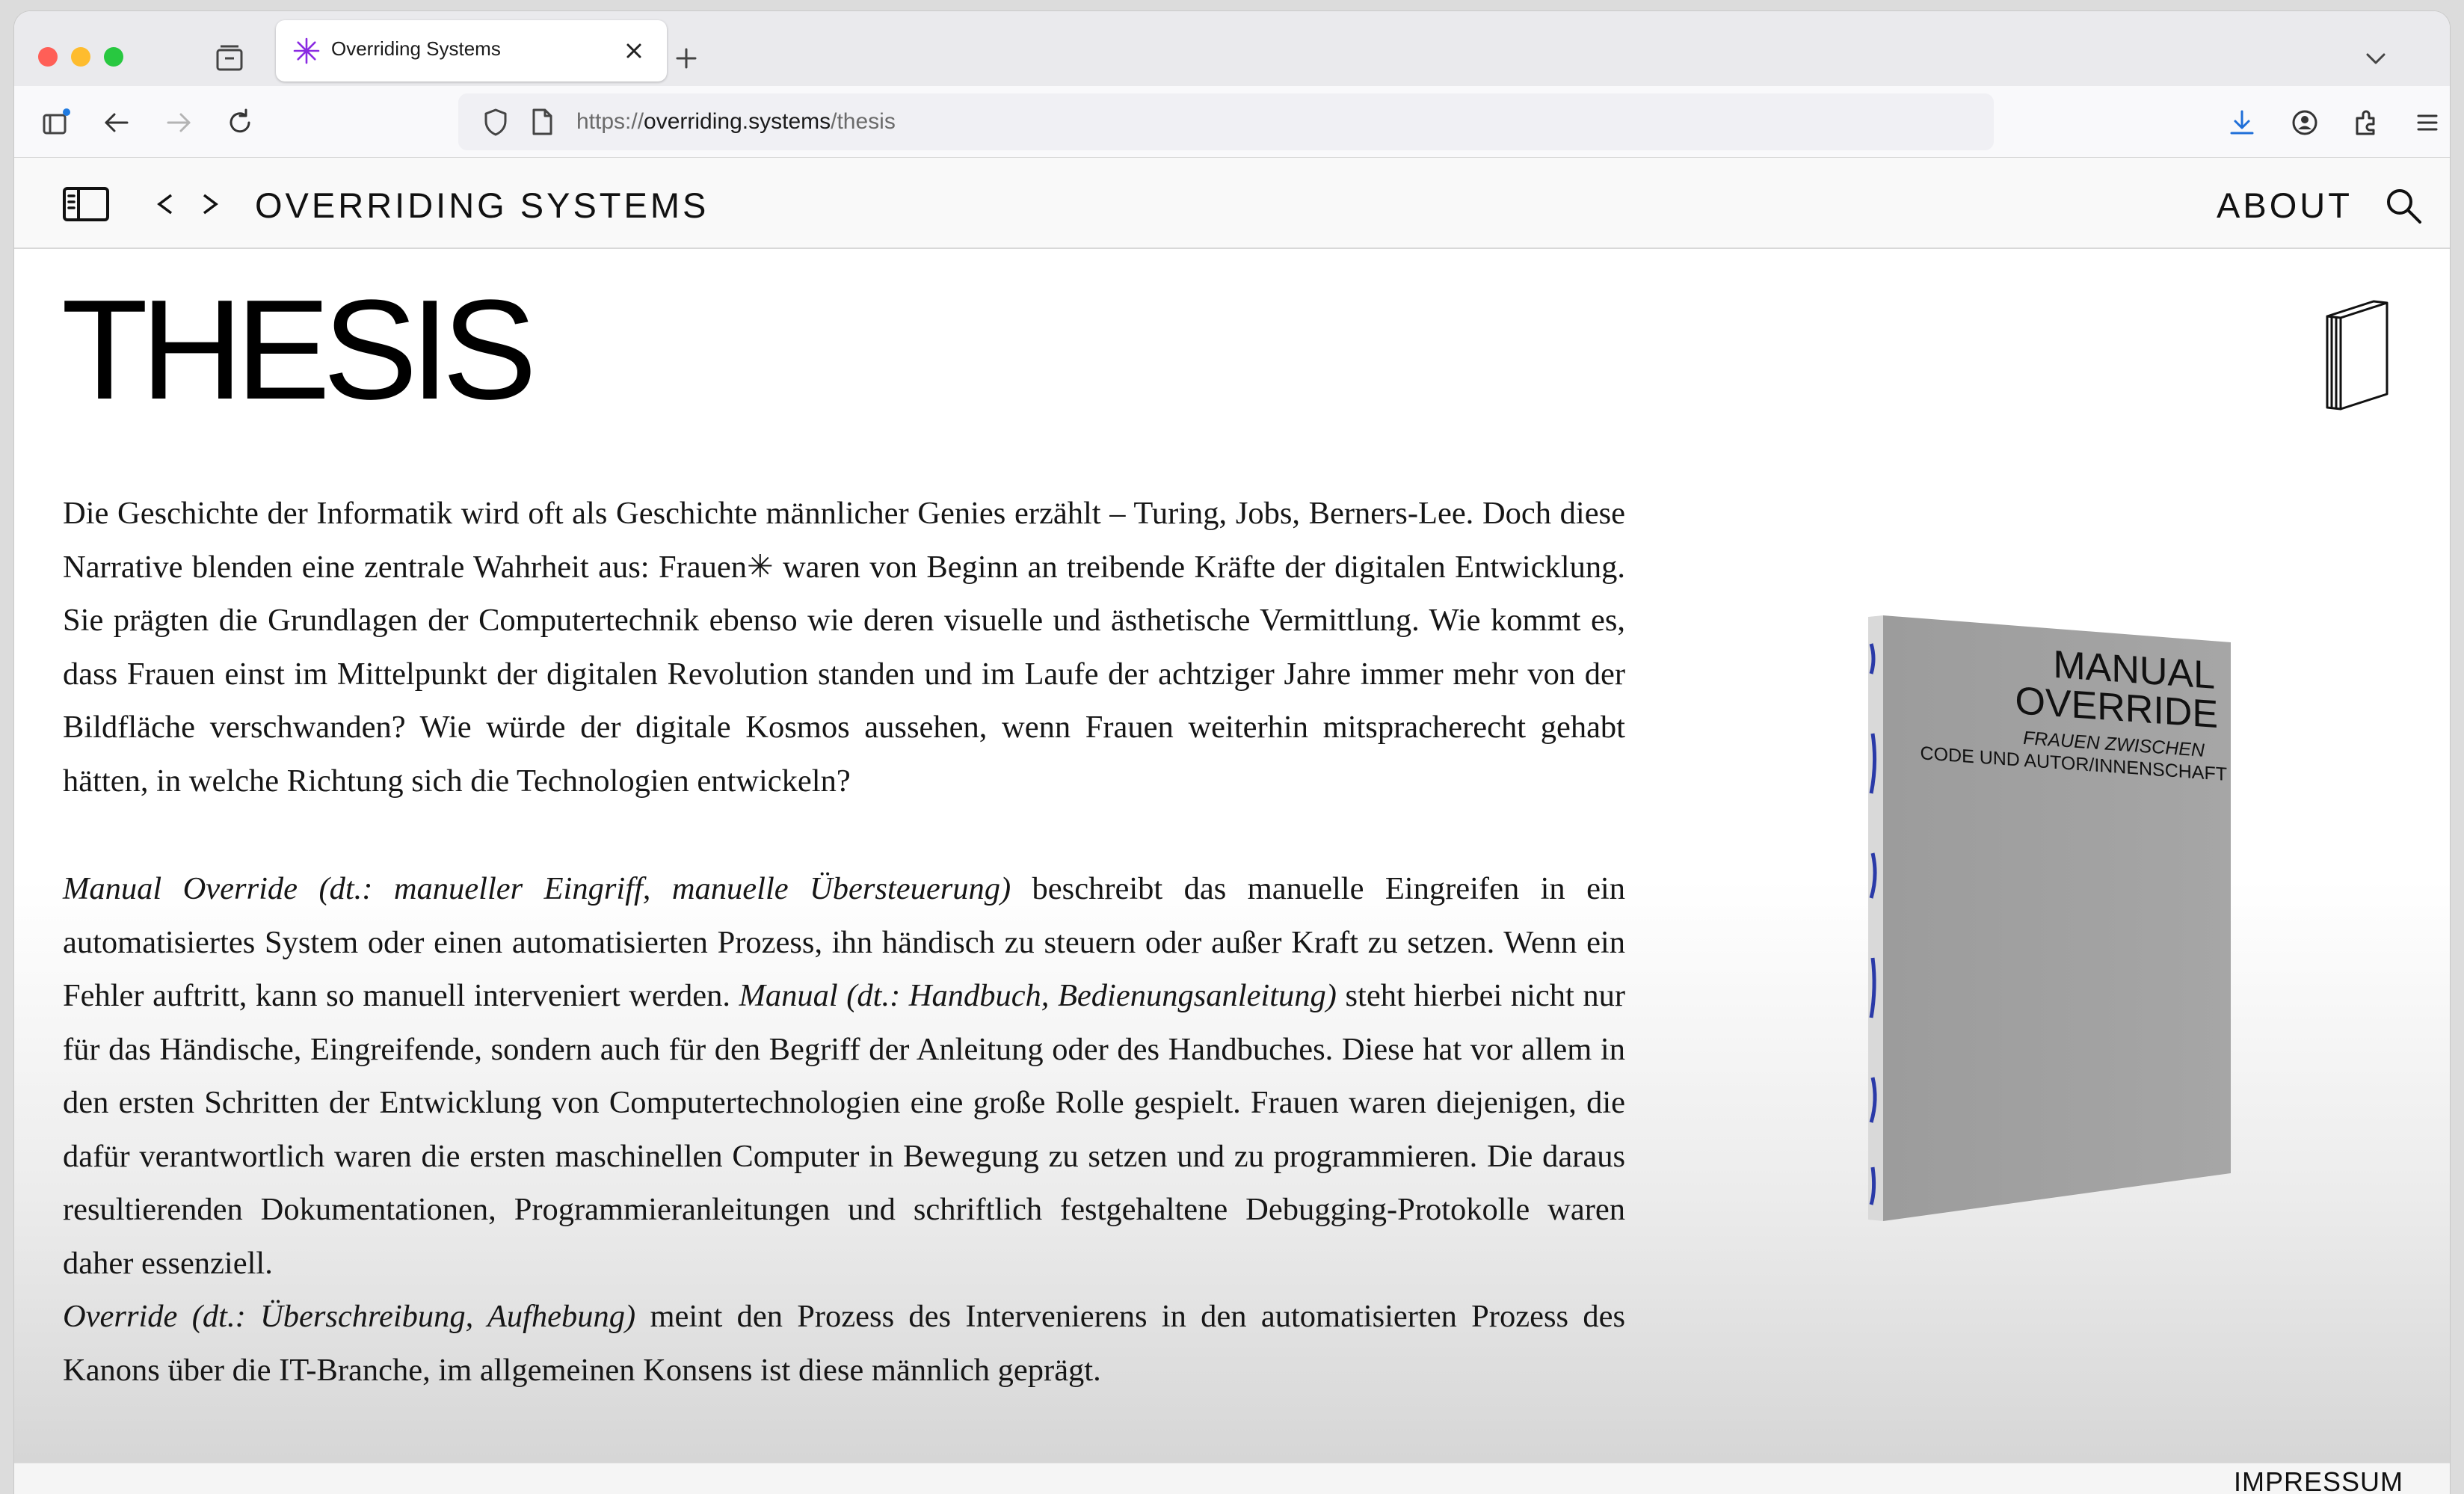 The height and width of the screenshot is (1494, 2464). What do you see at coordinates (2305, 123) in the screenshot?
I see `account-icon` at bounding box center [2305, 123].